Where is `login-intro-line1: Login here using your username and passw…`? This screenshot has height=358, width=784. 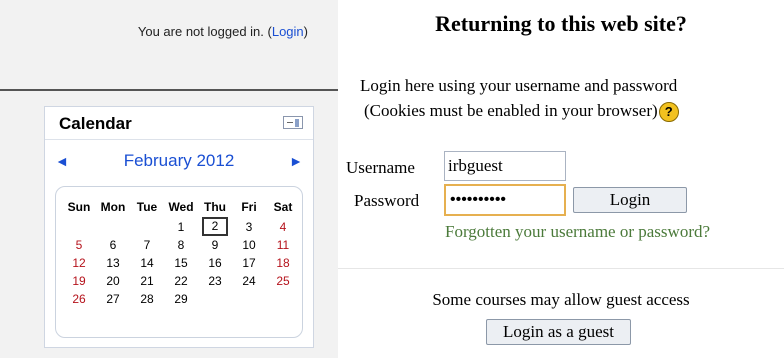 login-intro-line1: Login here using your username and passw… is located at coordinates (519, 85).